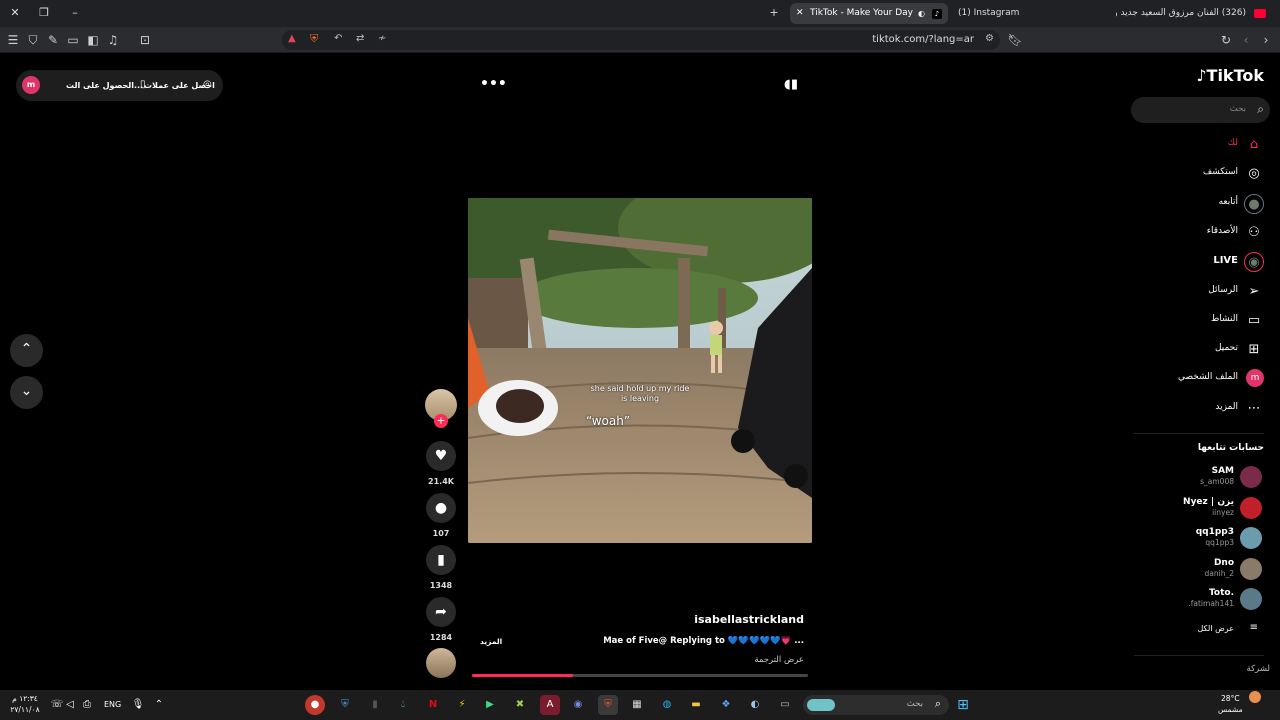 This screenshot has height=720, width=1280. I want to click on reader-icon: ≁, so click(382, 38).